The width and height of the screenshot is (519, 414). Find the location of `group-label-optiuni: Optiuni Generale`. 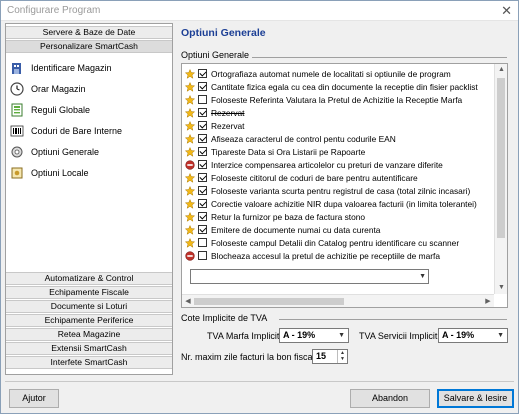

group-label-optiuni: Optiuni Generale is located at coordinates (217, 55).